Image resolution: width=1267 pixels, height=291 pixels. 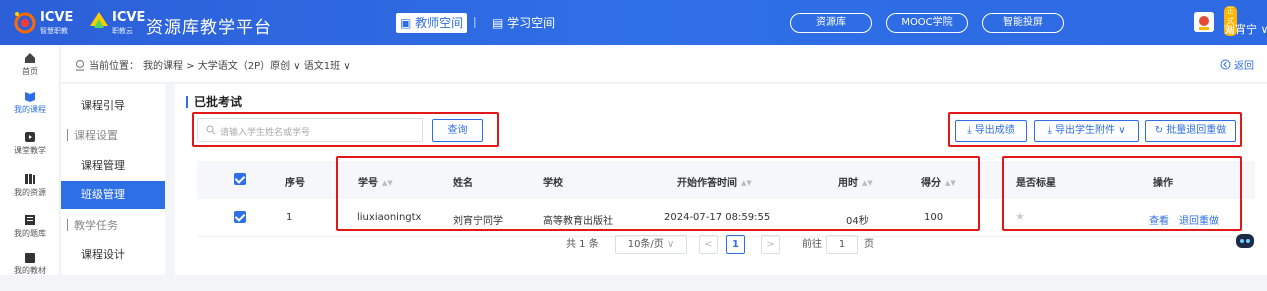 What do you see at coordinates (927, 23) in the screenshot?
I see `mooc-college-button: MOOC学院` at bounding box center [927, 23].